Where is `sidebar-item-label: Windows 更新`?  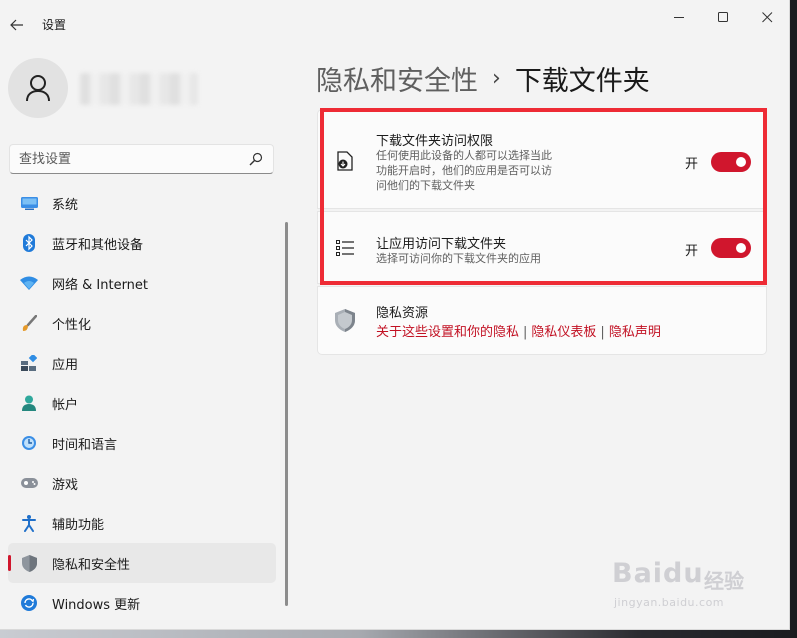 sidebar-item-label: Windows 更新 is located at coordinates (96, 605).